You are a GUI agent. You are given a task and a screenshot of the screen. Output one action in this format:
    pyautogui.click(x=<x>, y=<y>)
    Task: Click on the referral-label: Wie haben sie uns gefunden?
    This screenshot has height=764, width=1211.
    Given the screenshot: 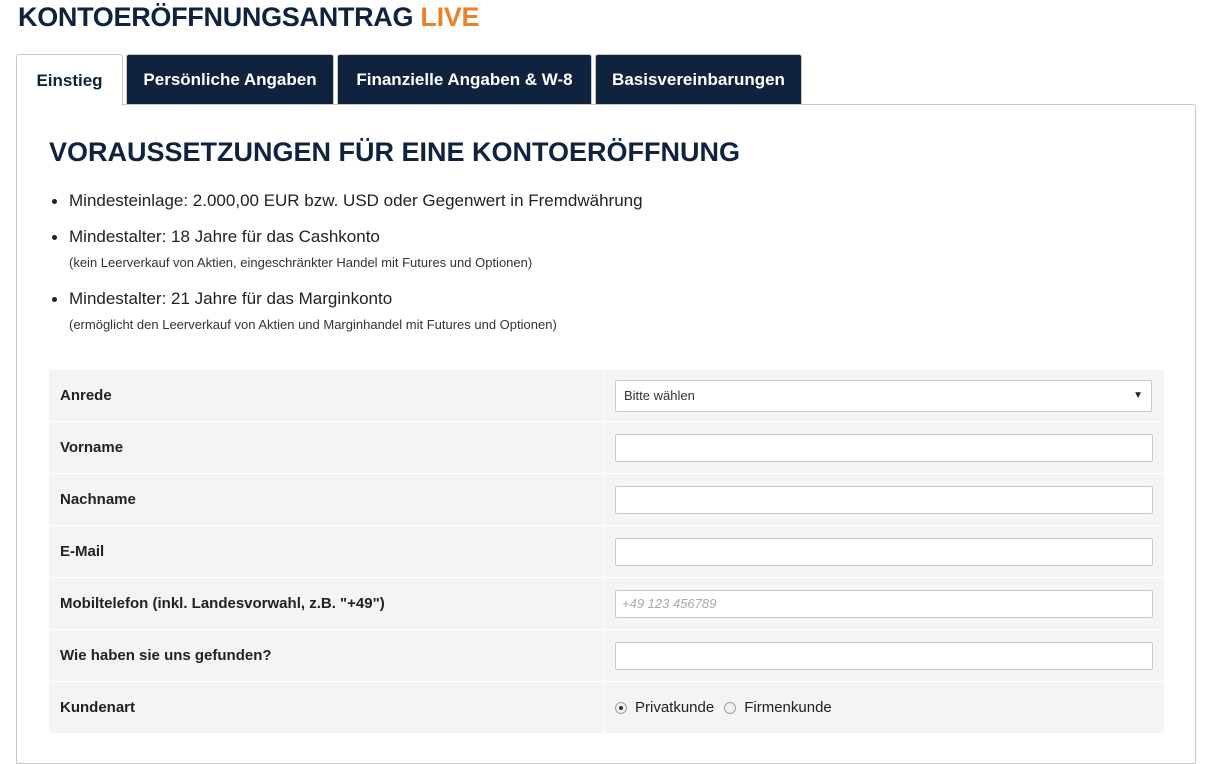 What is the action you would take?
    pyautogui.click(x=327, y=655)
    